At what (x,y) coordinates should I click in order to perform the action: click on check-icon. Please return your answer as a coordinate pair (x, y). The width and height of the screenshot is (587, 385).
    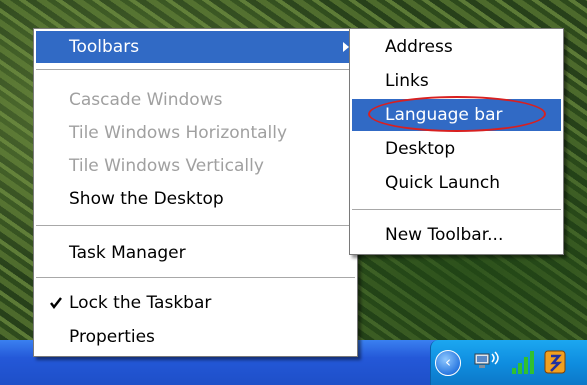
    Looking at the image, I should click on (56, 303).